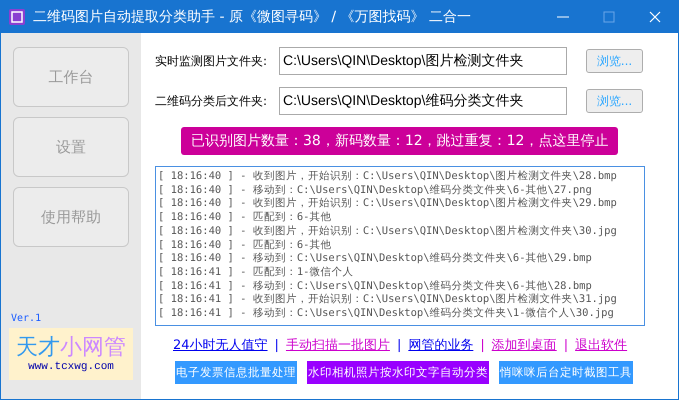 This screenshot has width=679, height=400. Describe the element at coordinates (26, 318) in the screenshot. I see `version-label: Ver.1` at that location.